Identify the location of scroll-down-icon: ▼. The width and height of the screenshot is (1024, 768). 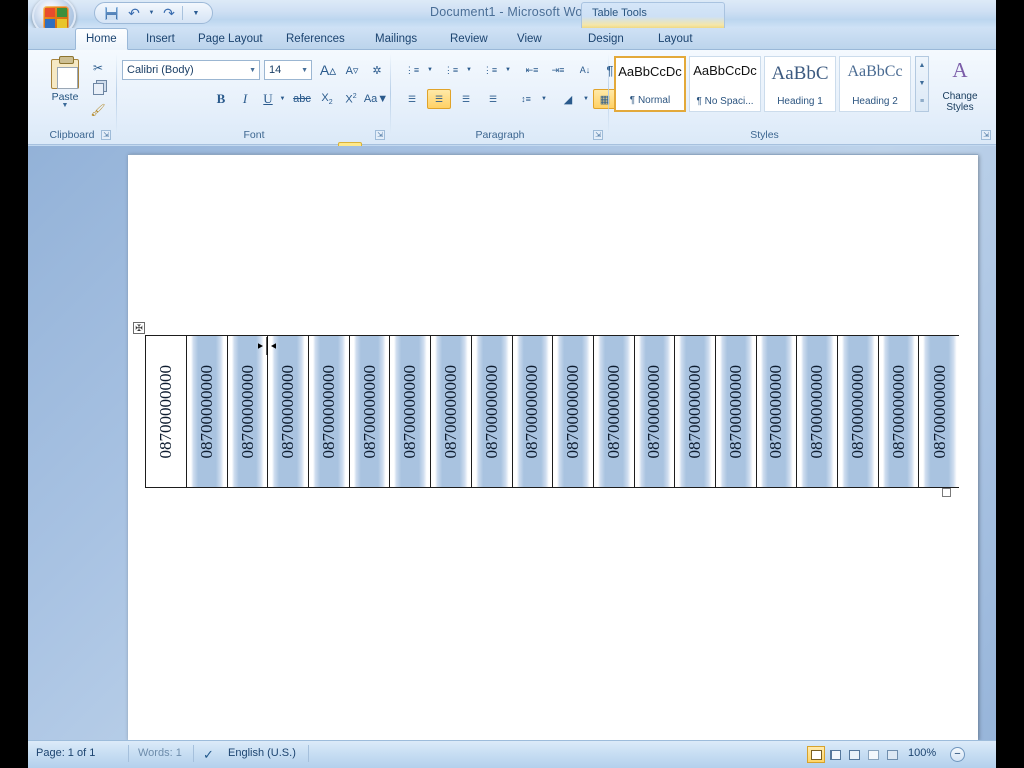
(922, 84).